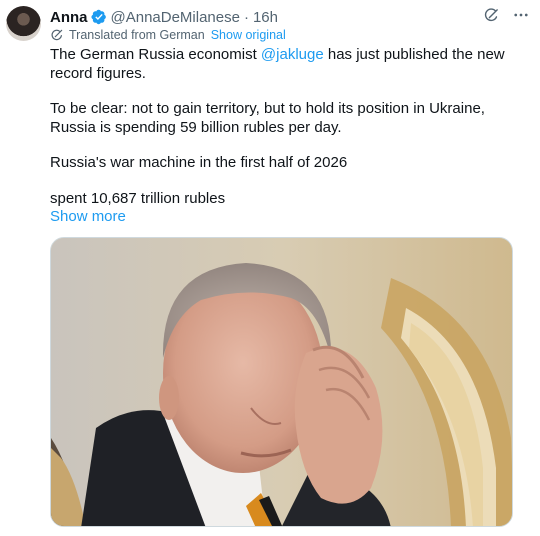  Describe the element at coordinates (290, 17) in the screenshot. I see `tweet-header: Anna @AnnaDeMilanese · 16h` at that location.